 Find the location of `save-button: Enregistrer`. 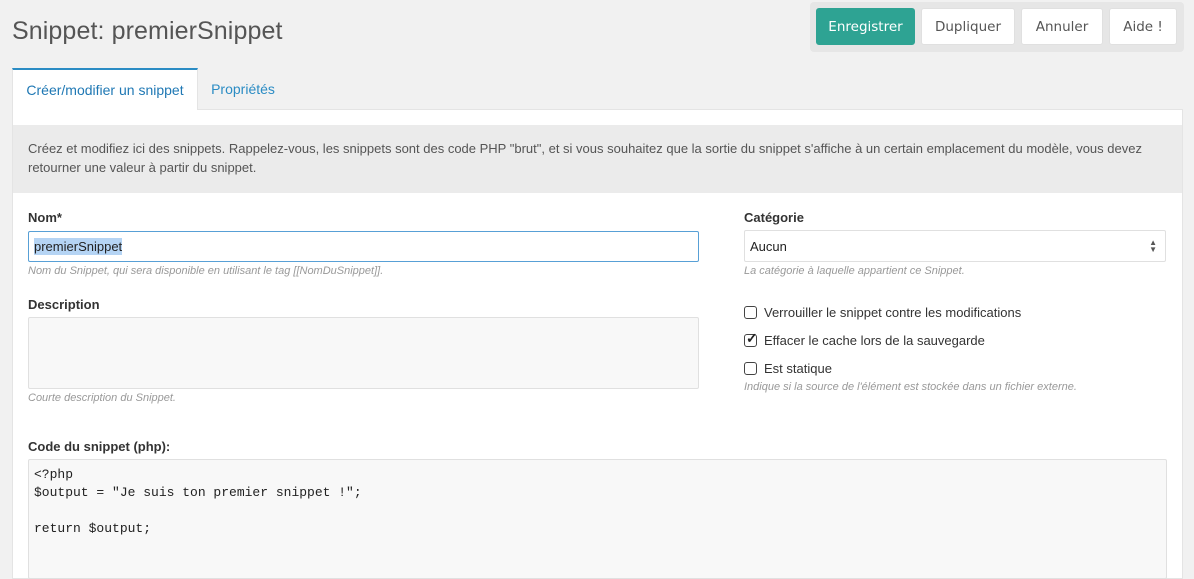

save-button: Enregistrer is located at coordinates (865, 26).